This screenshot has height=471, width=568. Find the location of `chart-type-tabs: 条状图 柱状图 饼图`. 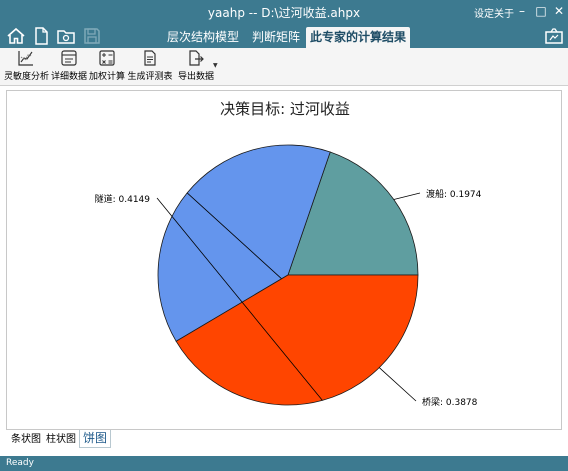

chart-type-tabs: 条状图 柱状图 饼图 is located at coordinates (284, 439).